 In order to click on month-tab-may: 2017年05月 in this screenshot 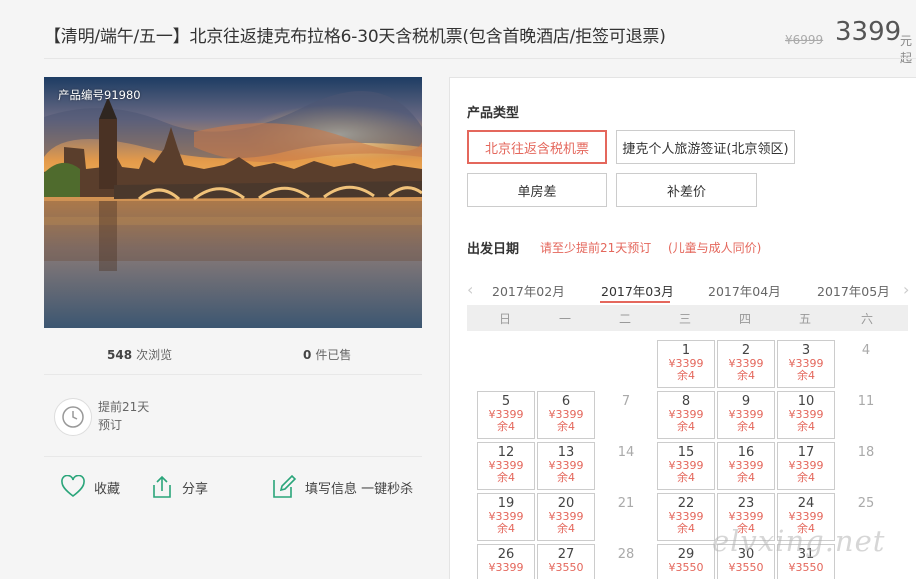, I will do `click(853, 290)`.